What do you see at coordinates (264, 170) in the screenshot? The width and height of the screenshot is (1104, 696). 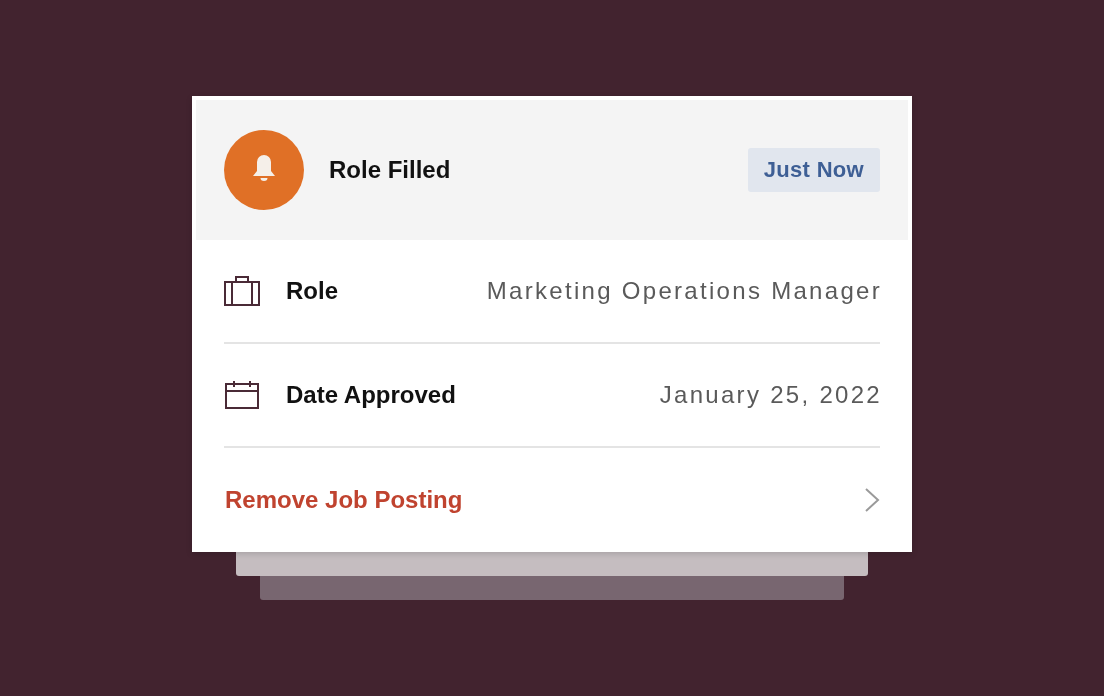 I see `bell-icon` at bounding box center [264, 170].